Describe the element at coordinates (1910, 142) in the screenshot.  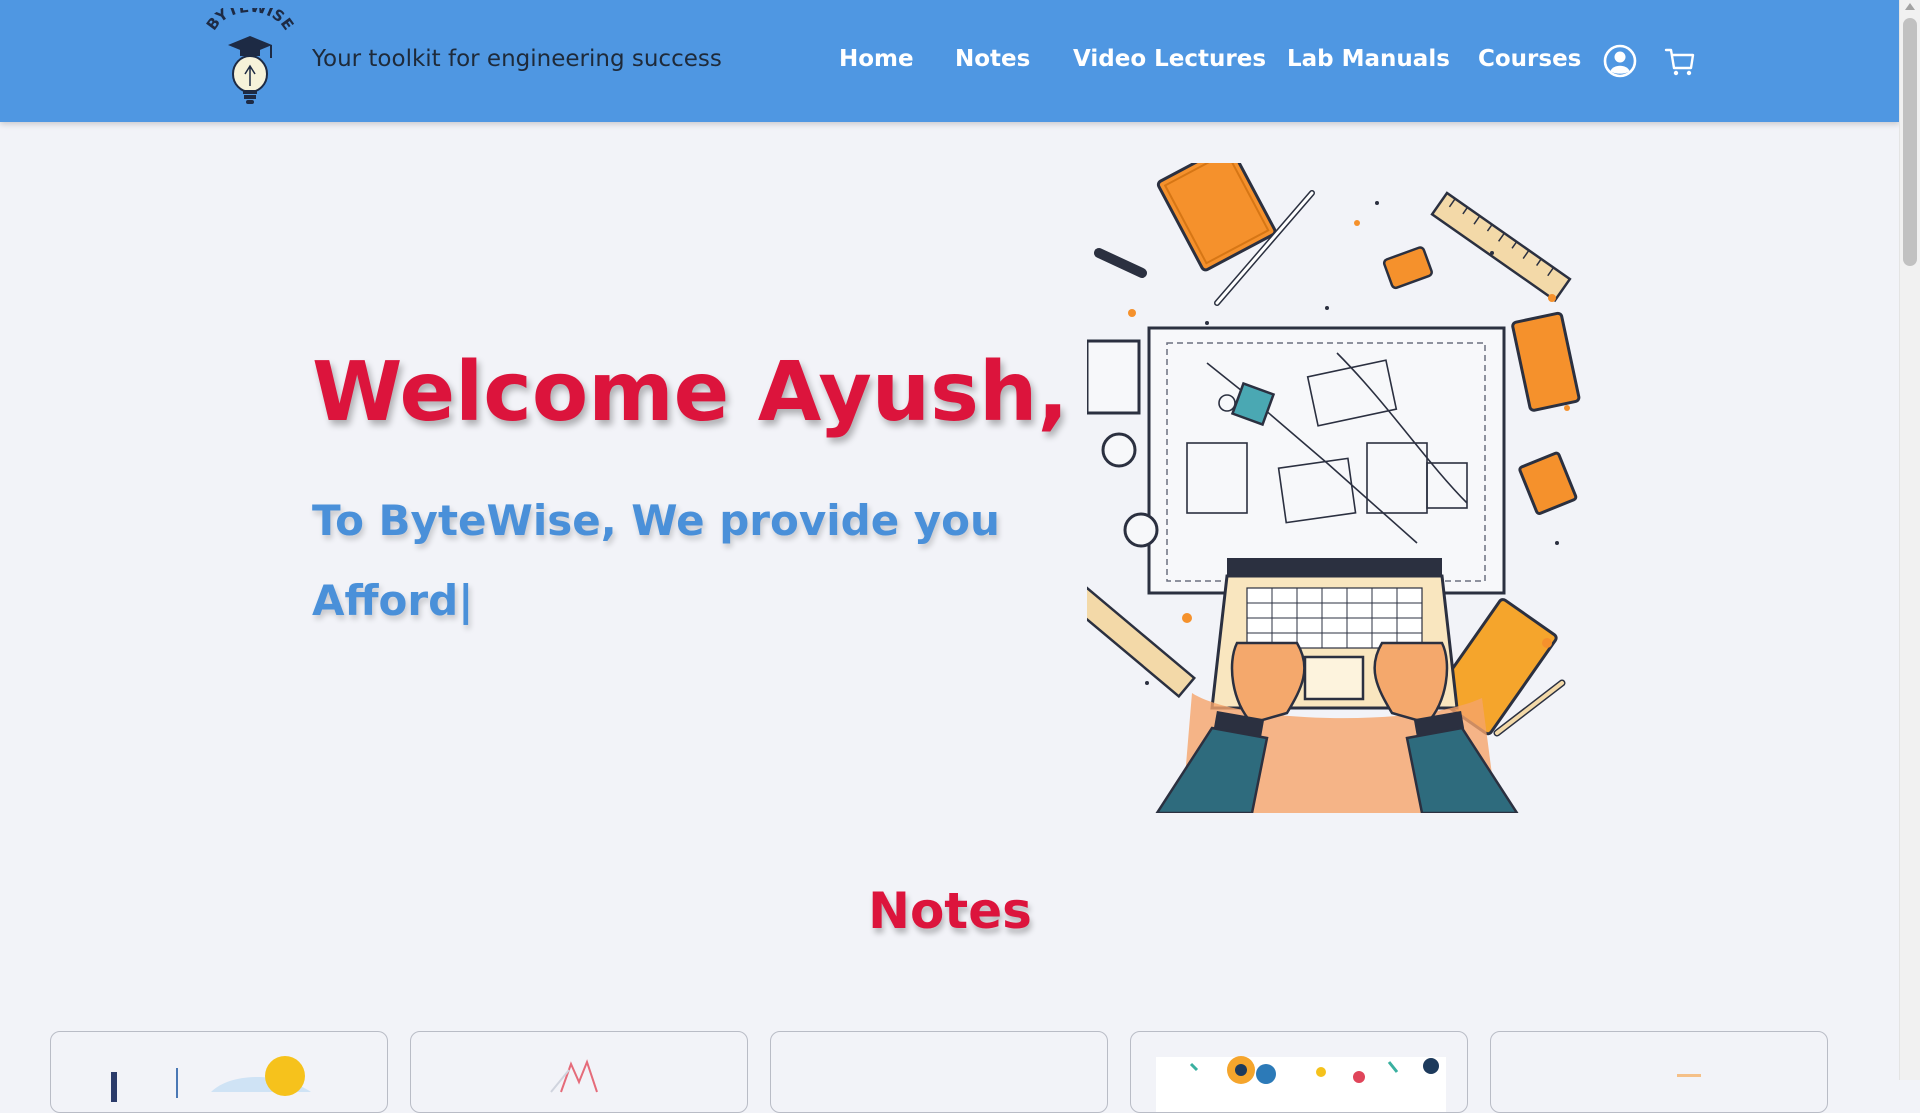
I see `scrollbar-thumb` at that location.